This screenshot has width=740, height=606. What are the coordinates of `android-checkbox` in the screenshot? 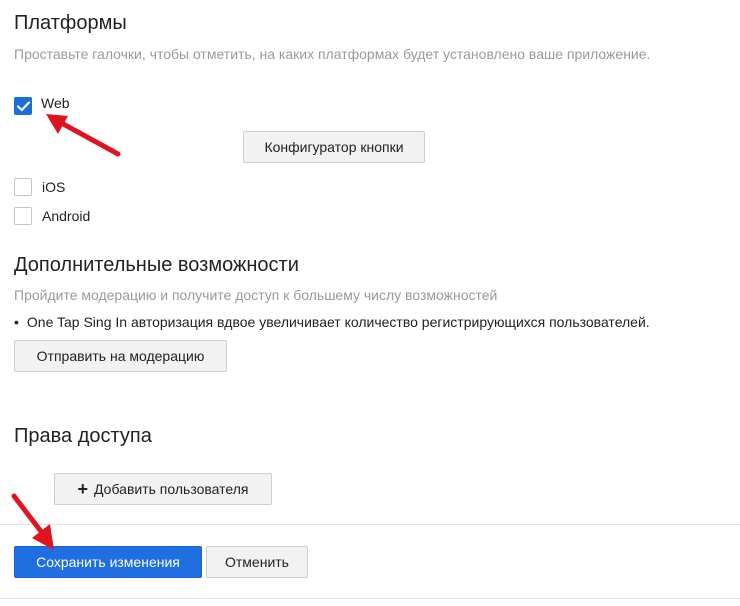 It's located at (23, 216).